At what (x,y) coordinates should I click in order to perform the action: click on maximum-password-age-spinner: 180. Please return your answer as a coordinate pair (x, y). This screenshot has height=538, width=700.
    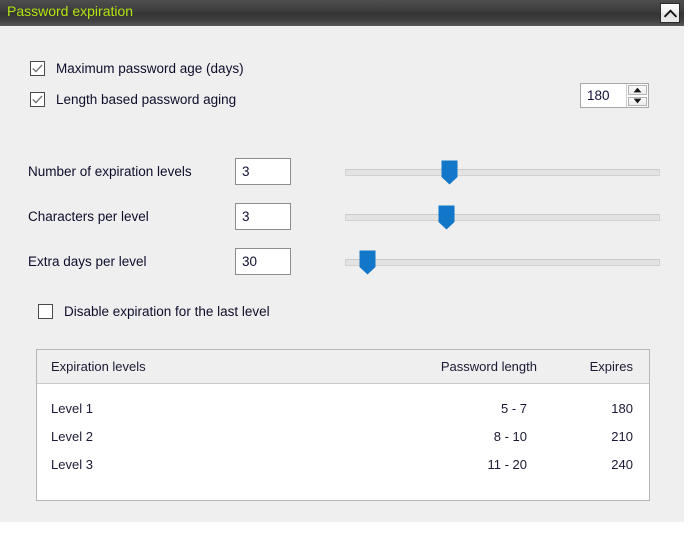
    Looking at the image, I should click on (614, 95).